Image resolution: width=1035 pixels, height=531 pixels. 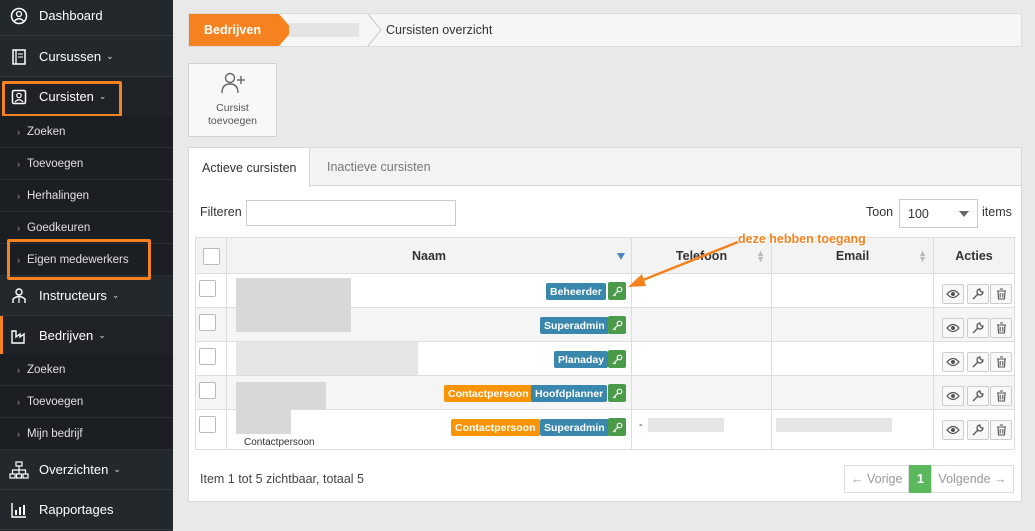 What do you see at coordinates (429, 429) in the screenshot?
I see `name-cell: Contactpersoon Contactpersoon Superadmin` at bounding box center [429, 429].